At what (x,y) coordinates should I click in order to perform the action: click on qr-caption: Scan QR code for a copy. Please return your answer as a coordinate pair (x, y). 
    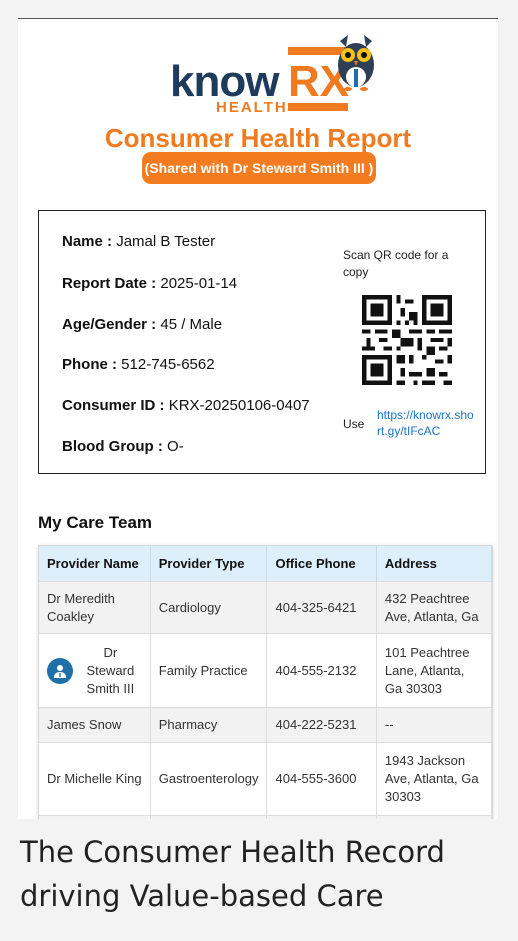
    Looking at the image, I should click on (396, 263).